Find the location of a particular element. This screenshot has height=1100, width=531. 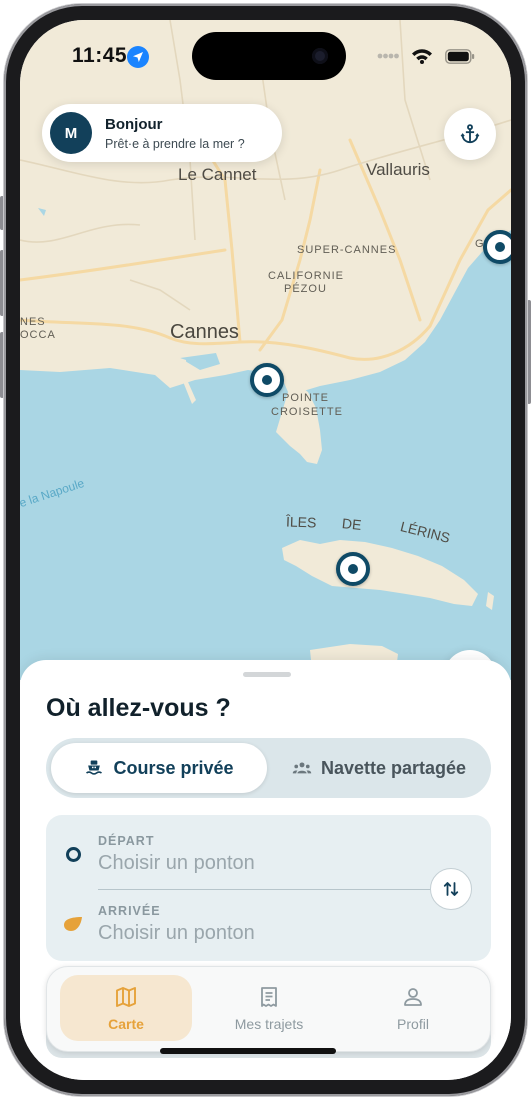

status-icons is located at coordinates (426, 56).